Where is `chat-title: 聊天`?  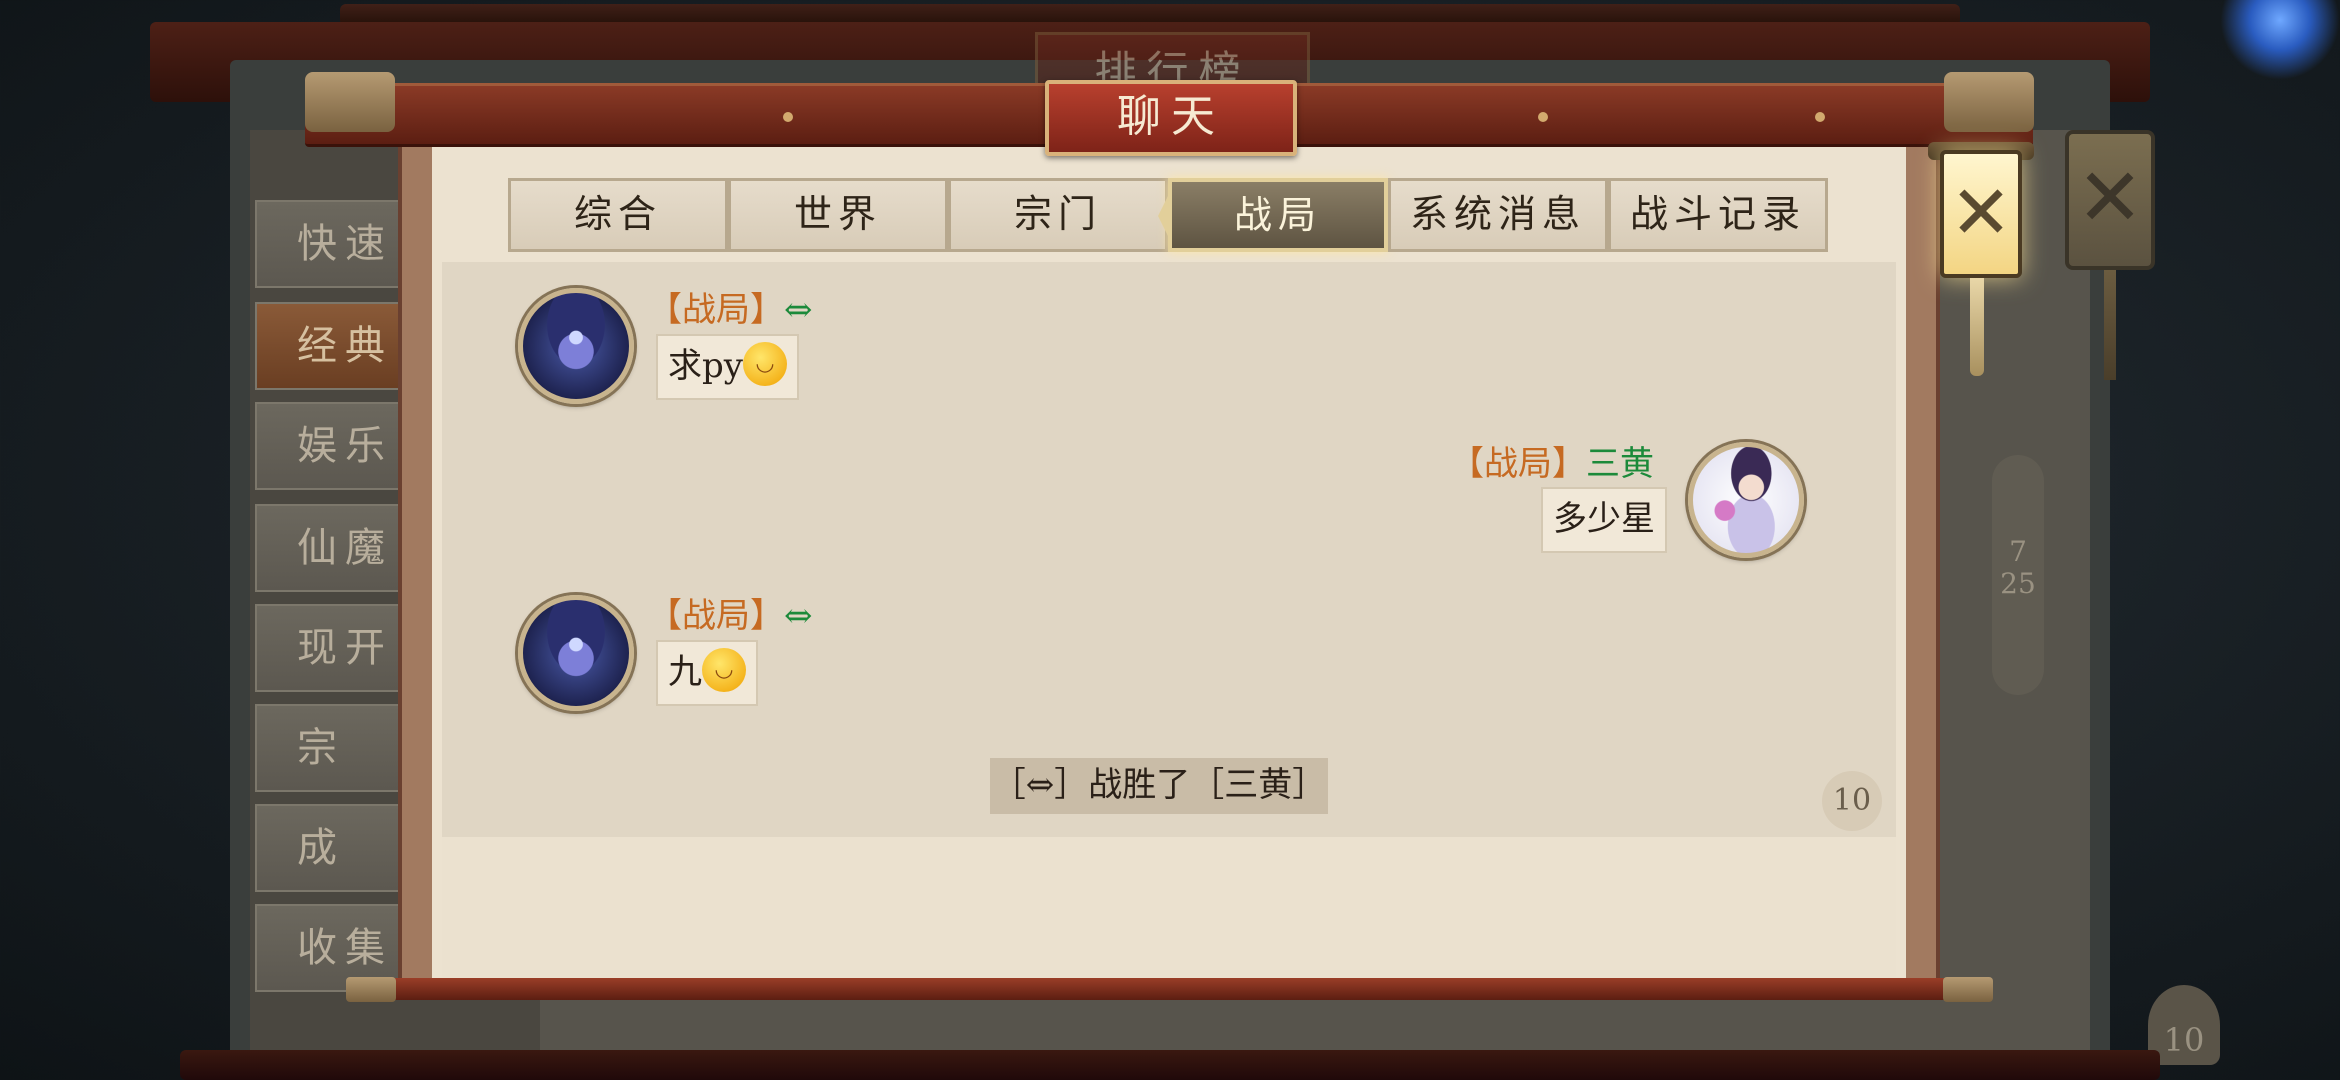
chat-title: 聊天 is located at coordinates (1171, 118).